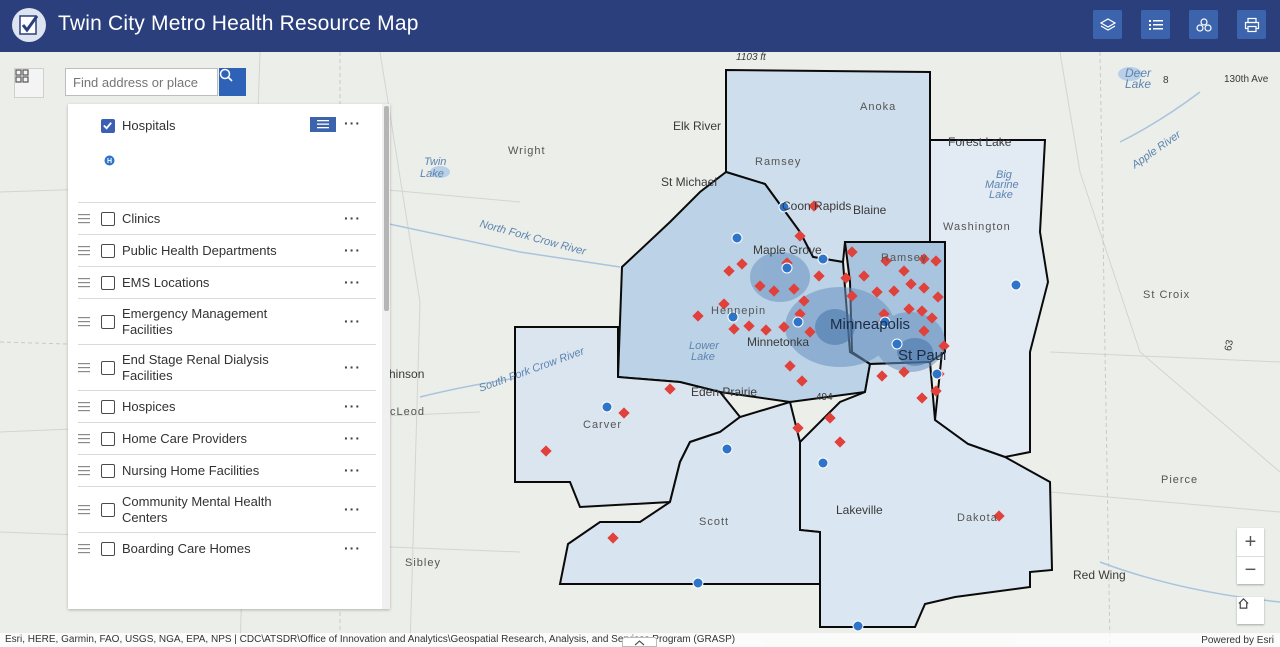 Image resolution: width=1280 pixels, height=647 pixels. I want to click on print-icon, so click(1251, 24).